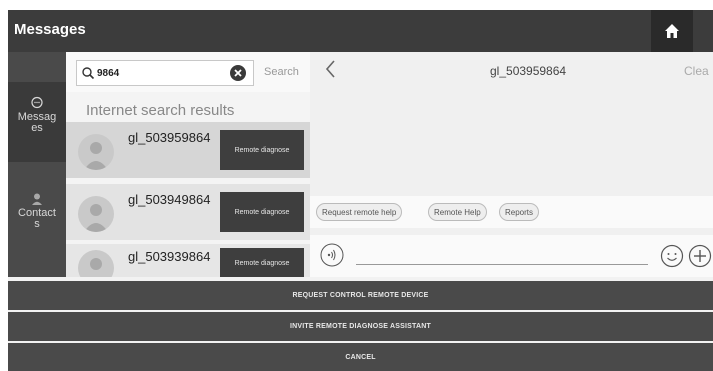 Image resolution: width=713 pixels, height=371 pixels. I want to click on quick-actions-bar: Request remote help Remote Help Reports, so click(511, 212).